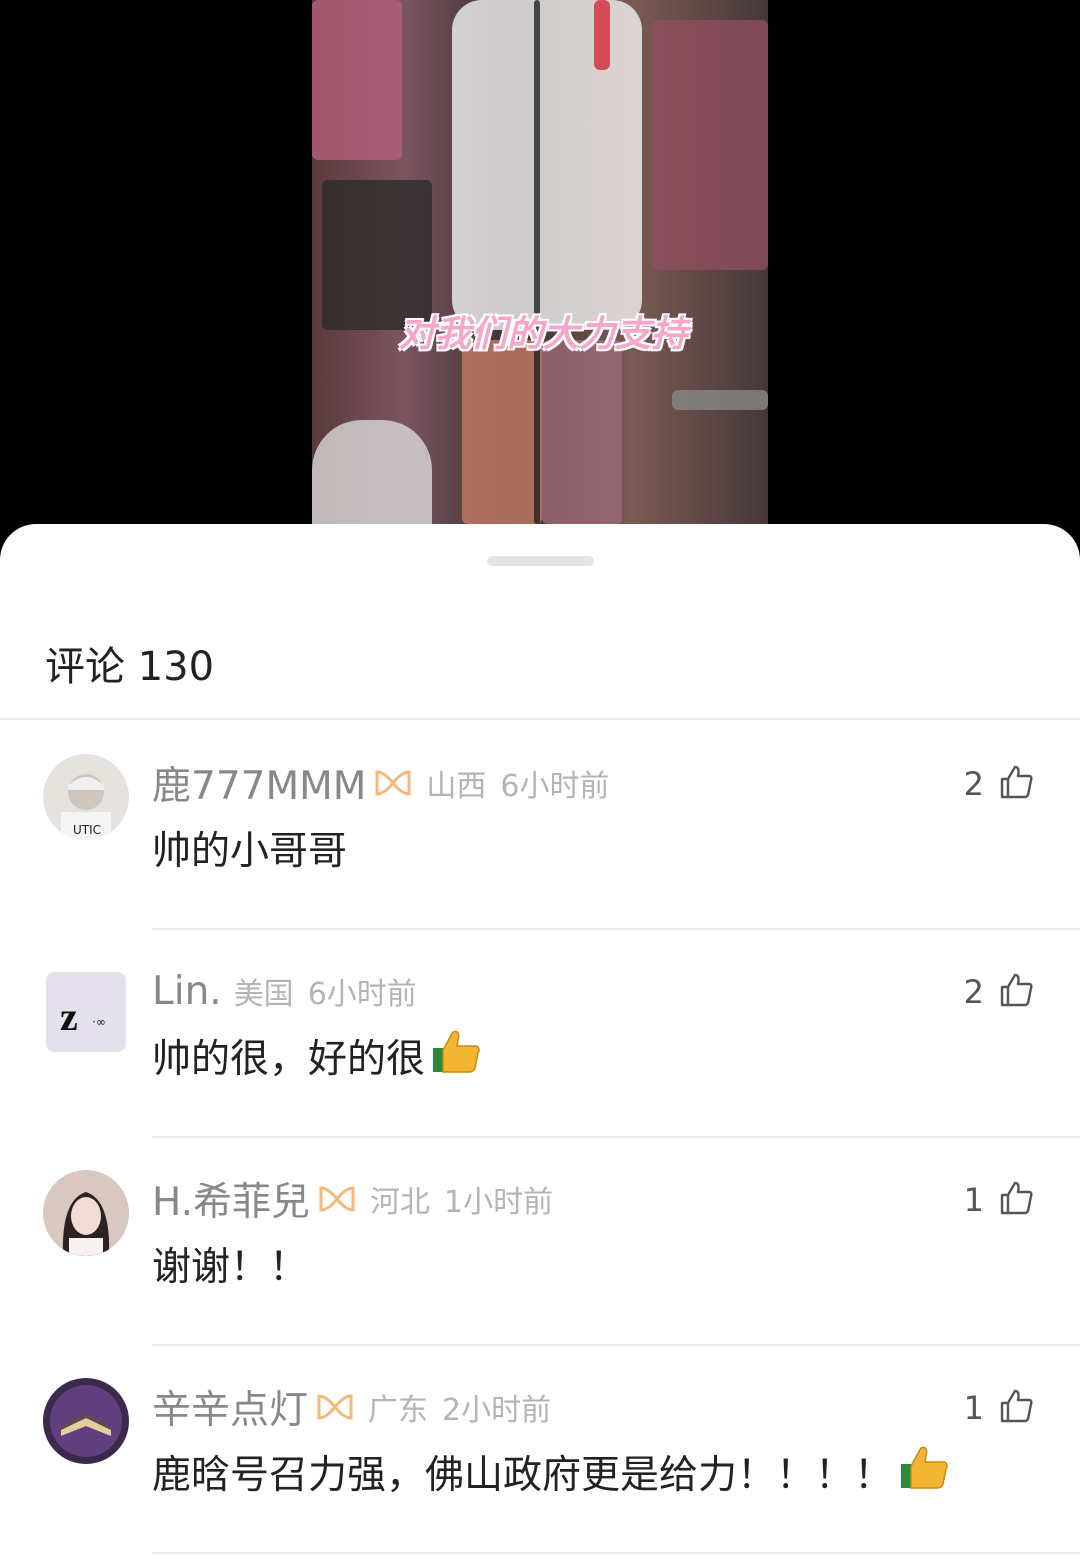  I want to click on svg-text: z, so click(69, 1016).